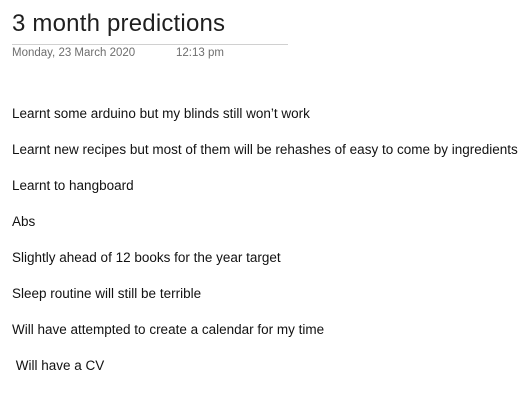 This screenshot has width=527, height=401. What do you see at coordinates (200, 53) in the screenshot?
I see `page-time: 12:13 pm` at bounding box center [200, 53].